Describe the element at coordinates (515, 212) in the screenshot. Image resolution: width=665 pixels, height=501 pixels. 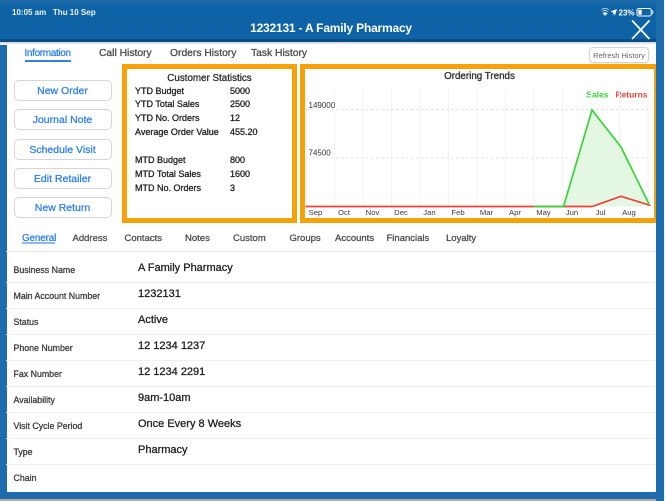
I see `svg-text: Apr` at that location.